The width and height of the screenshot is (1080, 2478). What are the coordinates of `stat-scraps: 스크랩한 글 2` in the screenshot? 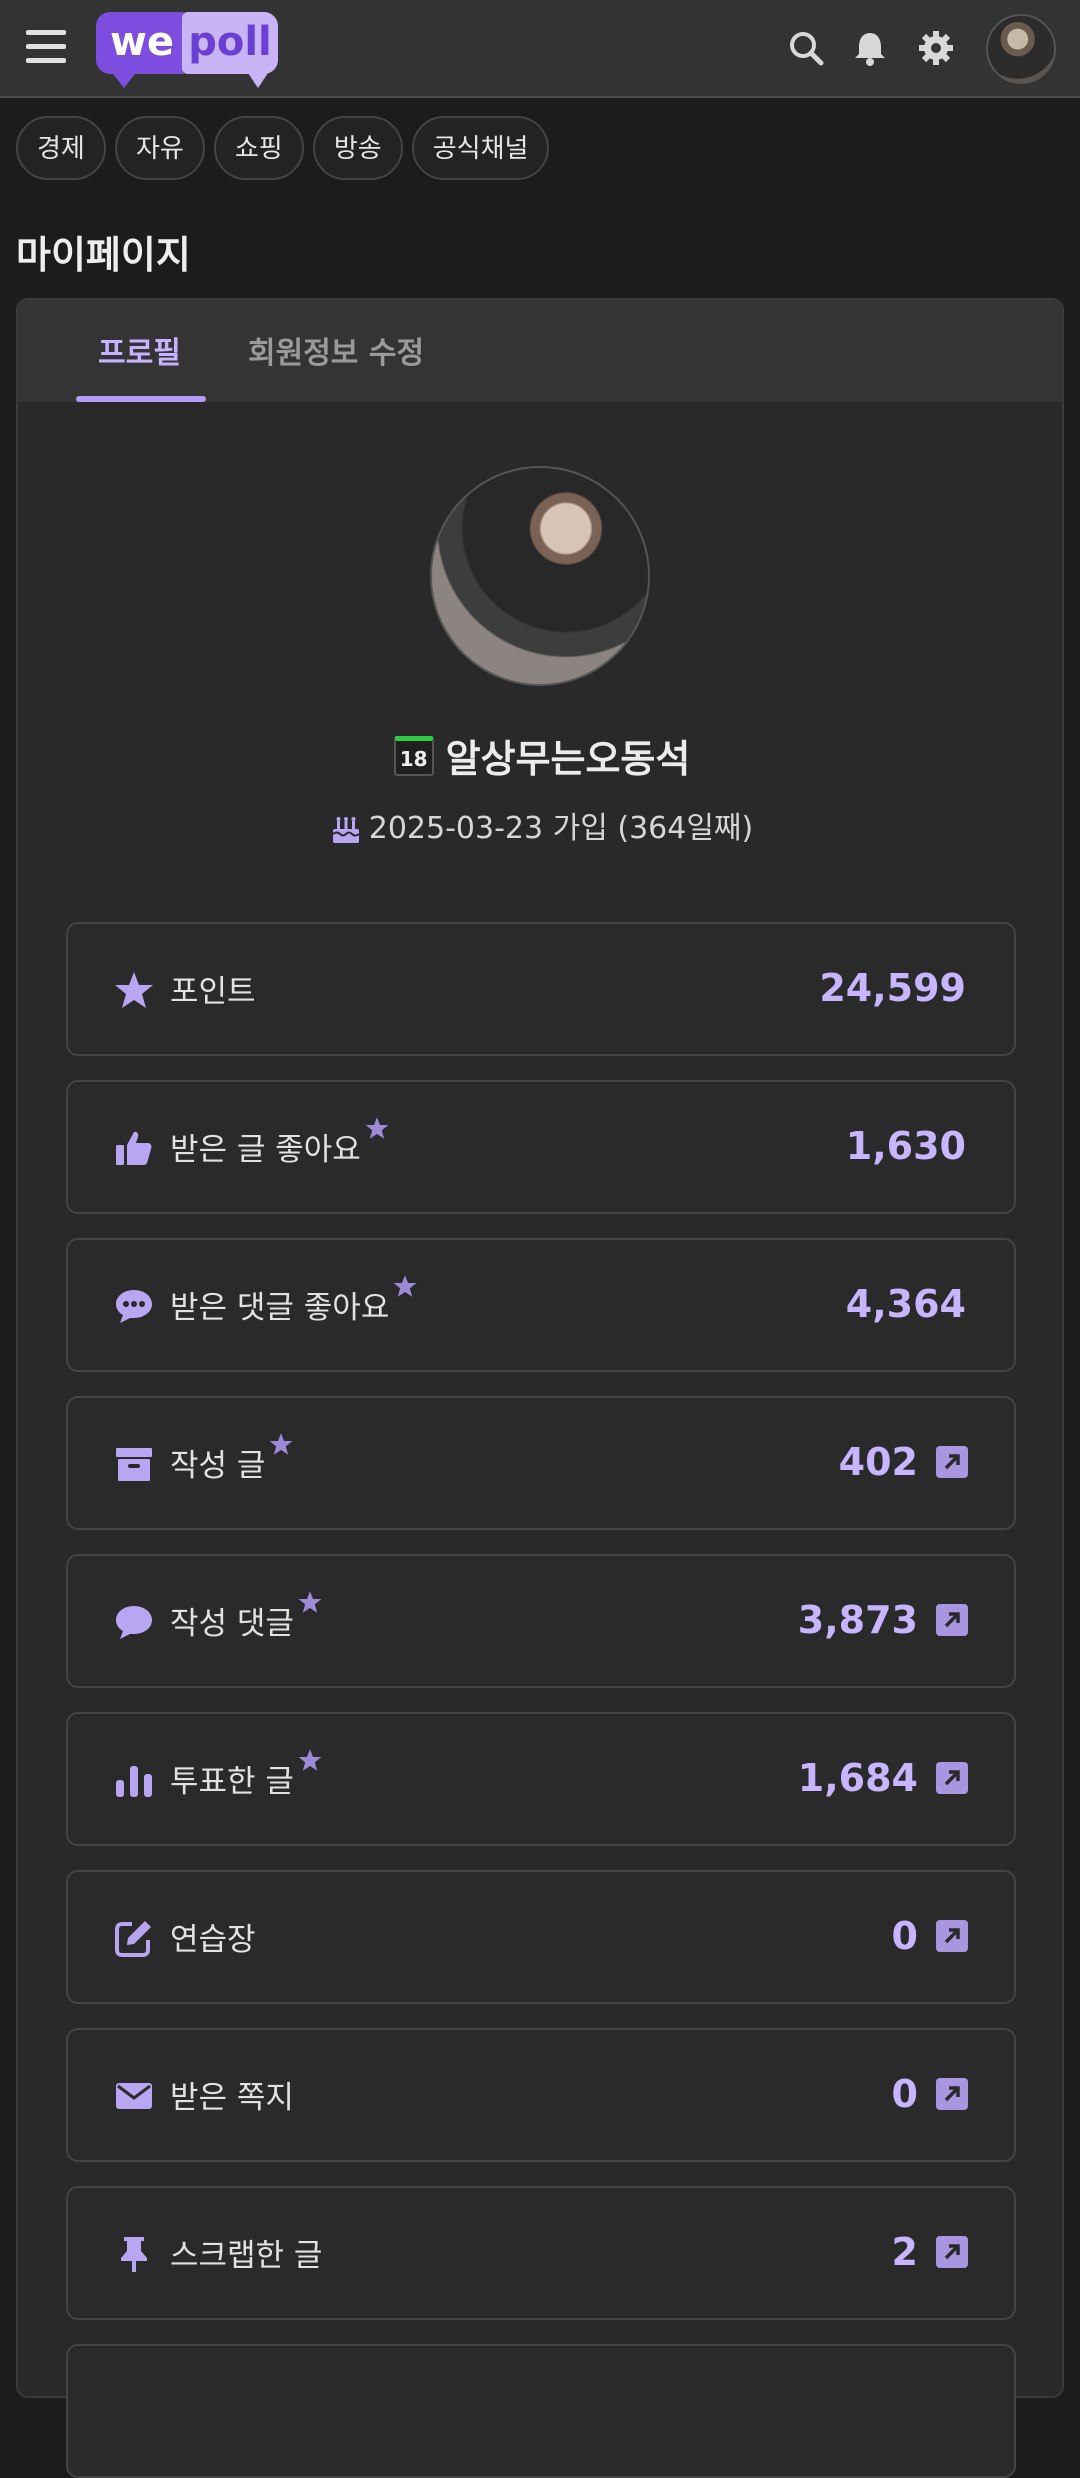 It's located at (541, 2253).